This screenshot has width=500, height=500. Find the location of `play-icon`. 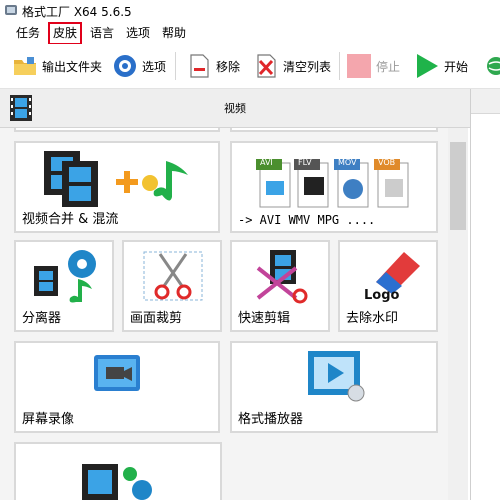

play-icon is located at coordinates (427, 66).